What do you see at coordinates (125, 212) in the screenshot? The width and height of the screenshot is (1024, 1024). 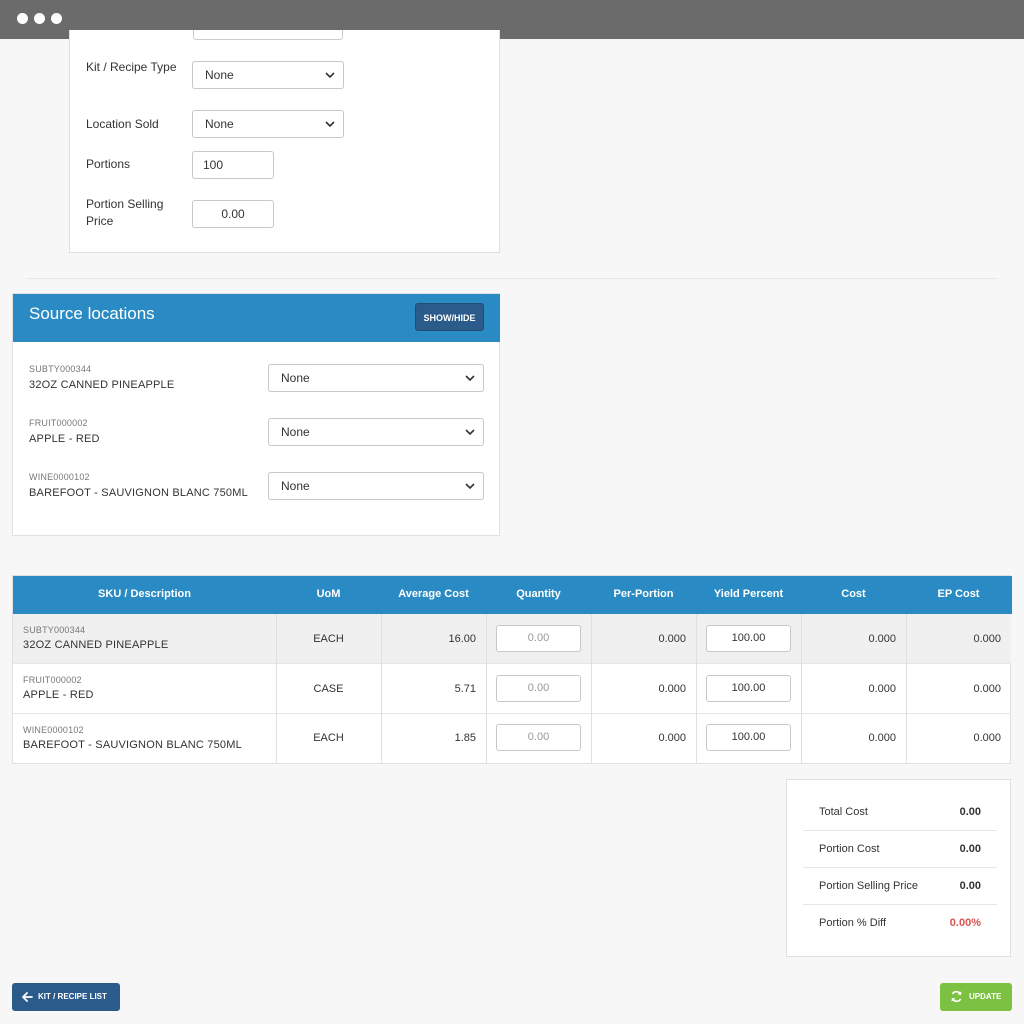 I see `portion-selling-price-label: Portion Selling Price` at bounding box center [125, 212].